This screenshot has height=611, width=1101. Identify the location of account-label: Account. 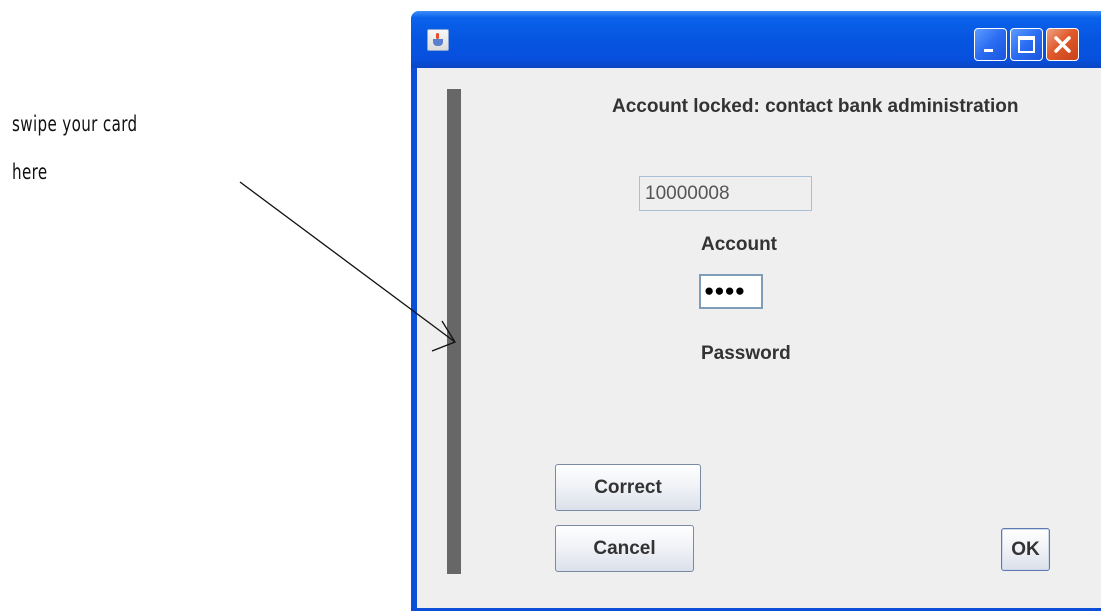
(739, 244).